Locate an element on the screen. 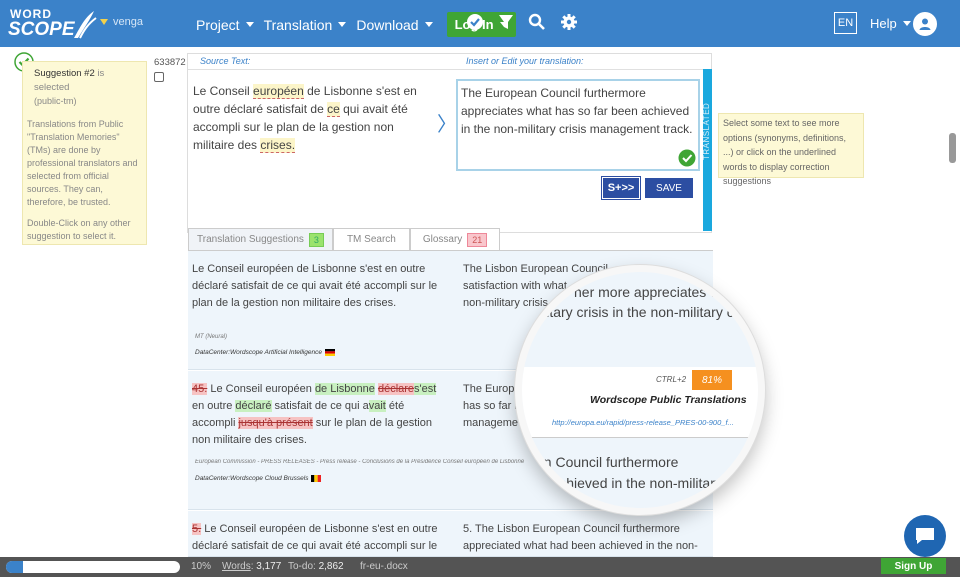  info-subtitle: (public-tm) is located at coordinates (55, 100).